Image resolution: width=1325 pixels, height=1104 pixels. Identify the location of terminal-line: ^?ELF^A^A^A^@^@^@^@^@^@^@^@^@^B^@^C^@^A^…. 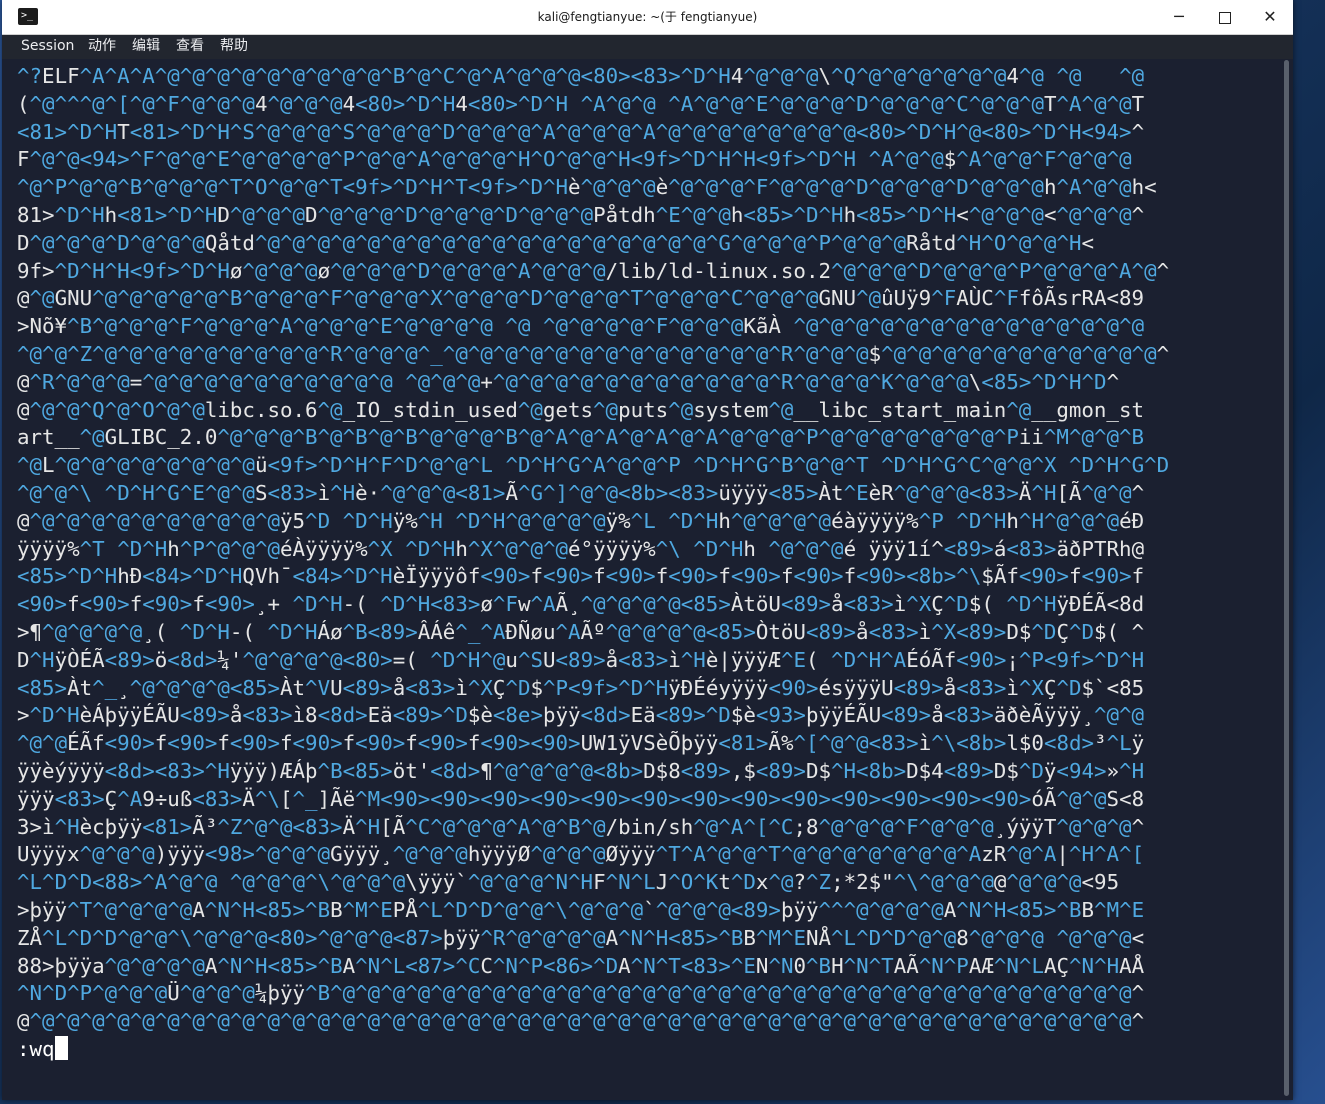
(581, 76).